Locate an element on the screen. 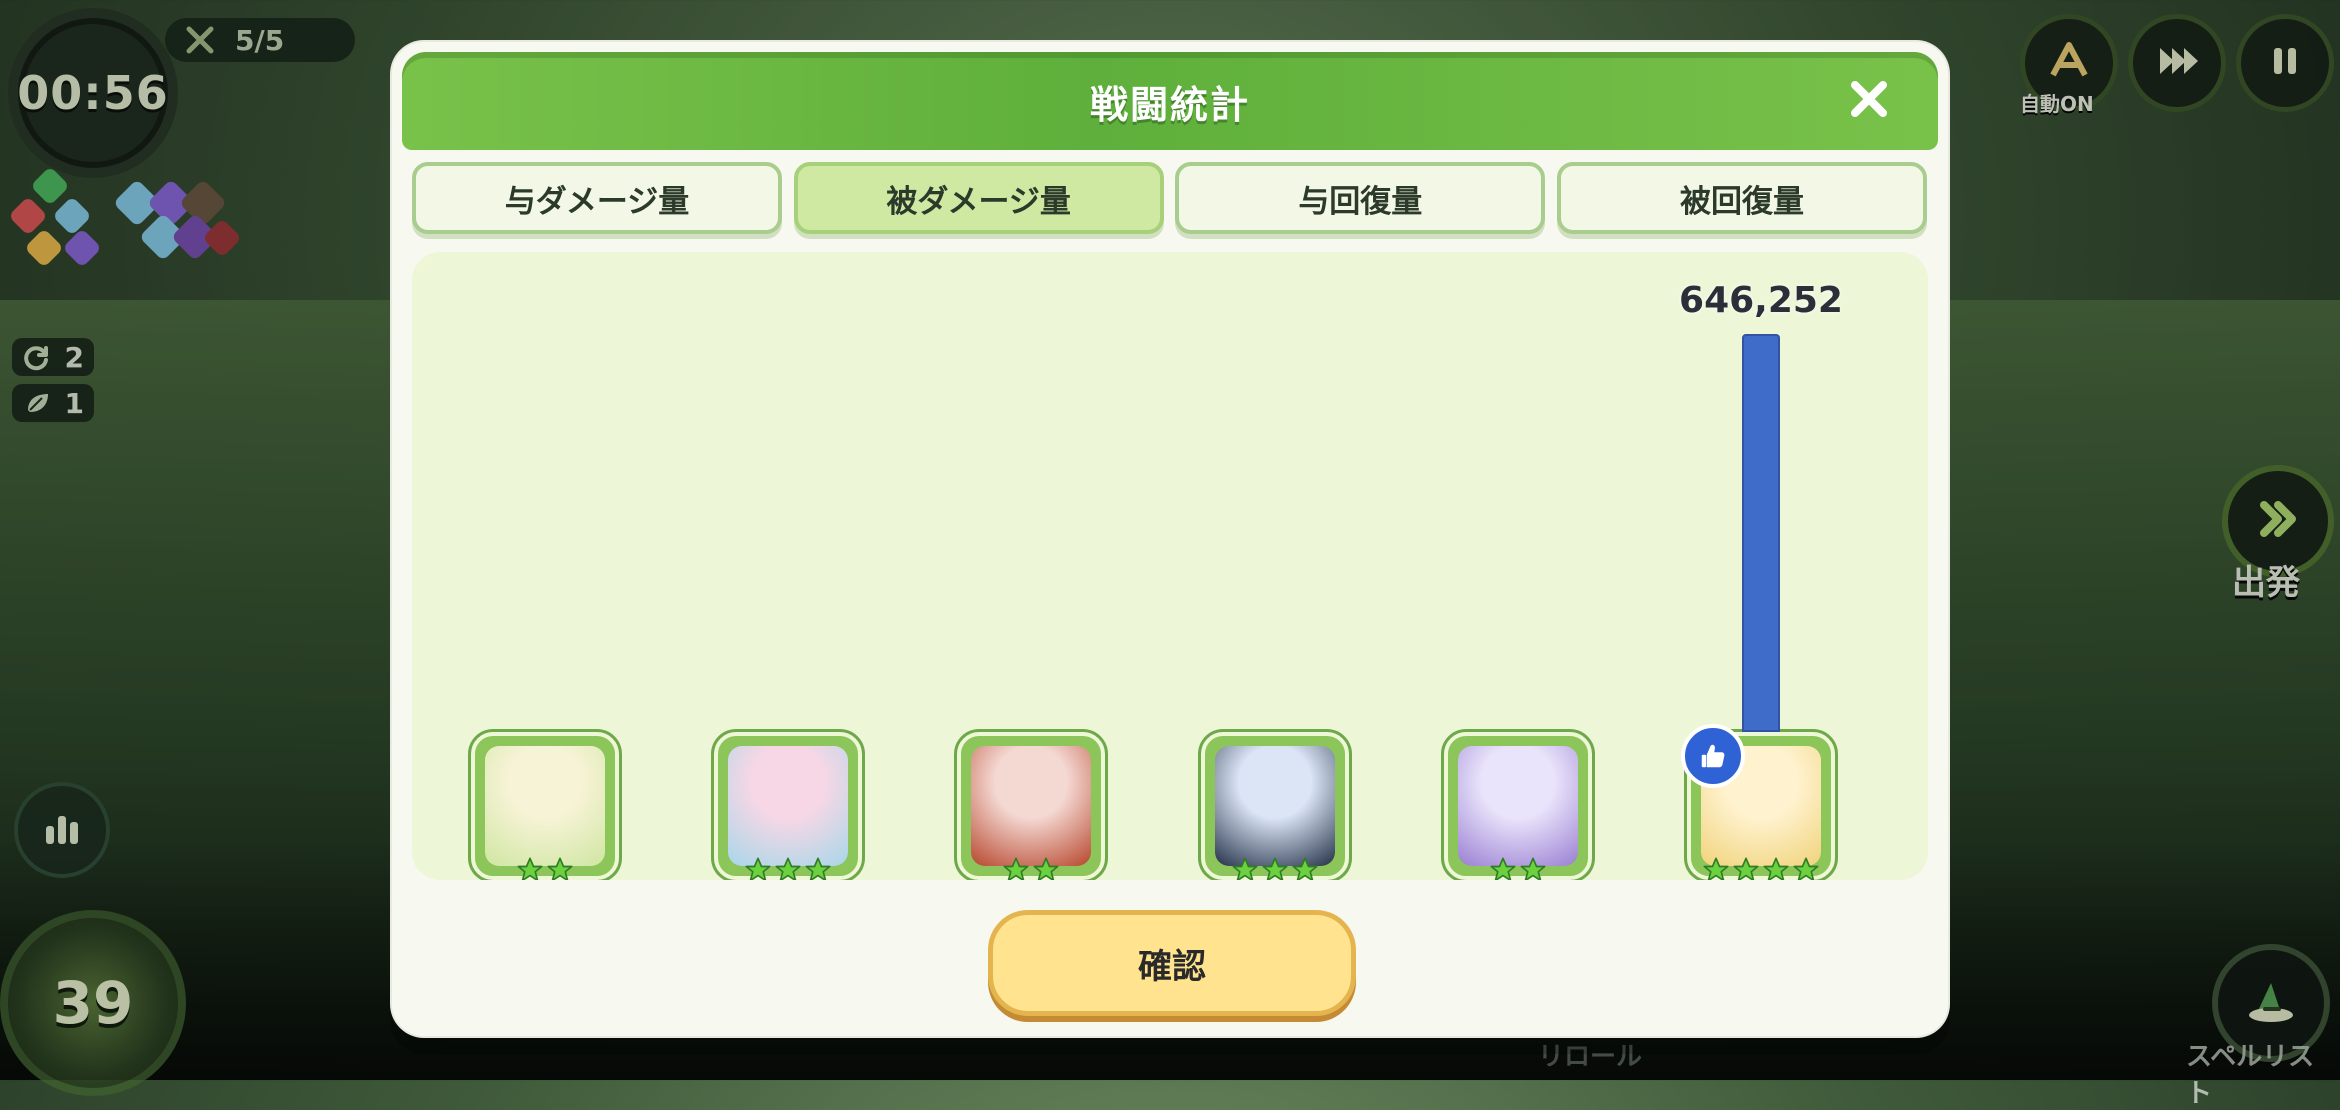  confirm-label: 確認 is located at coordinates (1172, 966).